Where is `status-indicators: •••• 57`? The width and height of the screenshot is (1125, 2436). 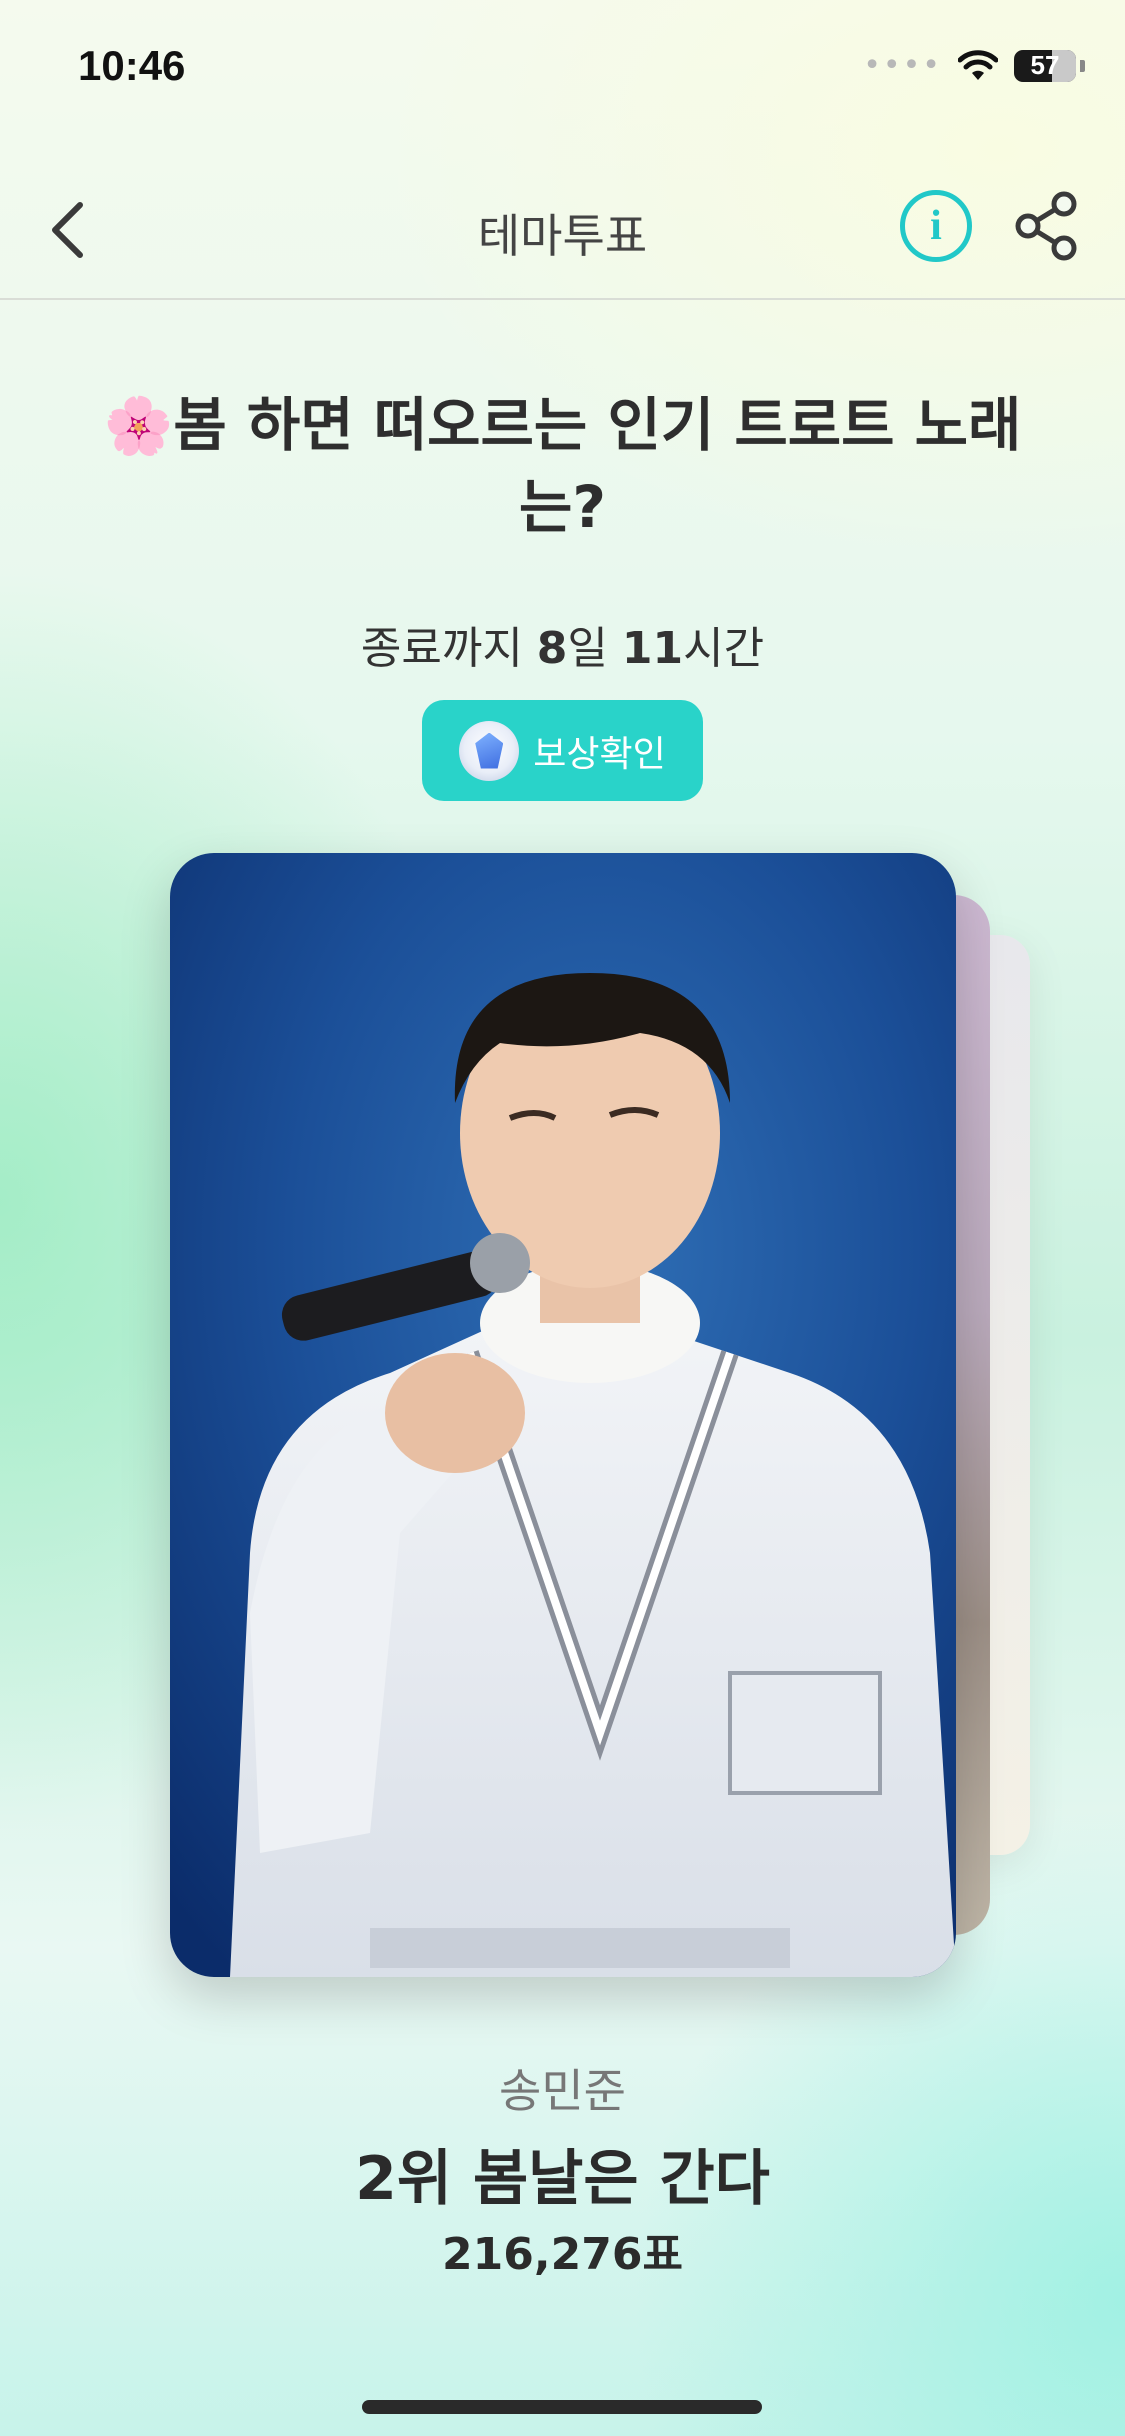
status-indicators: •••• 57 is located at coordinates (974, 65).